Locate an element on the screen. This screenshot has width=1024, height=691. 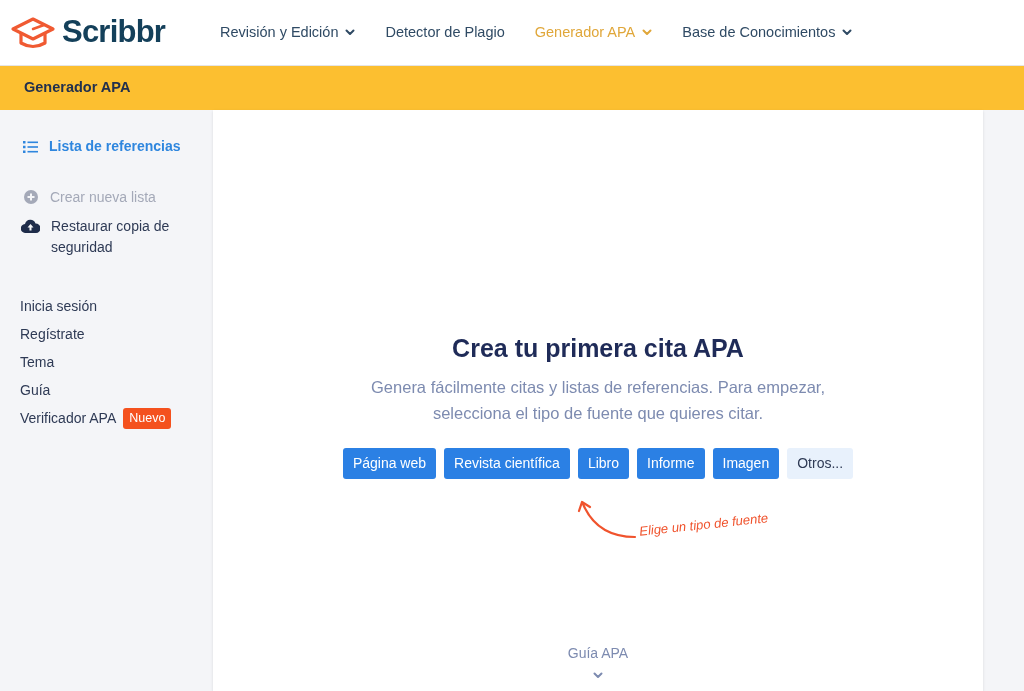
source-type-button: Libro is located at coordinates (603, 463).